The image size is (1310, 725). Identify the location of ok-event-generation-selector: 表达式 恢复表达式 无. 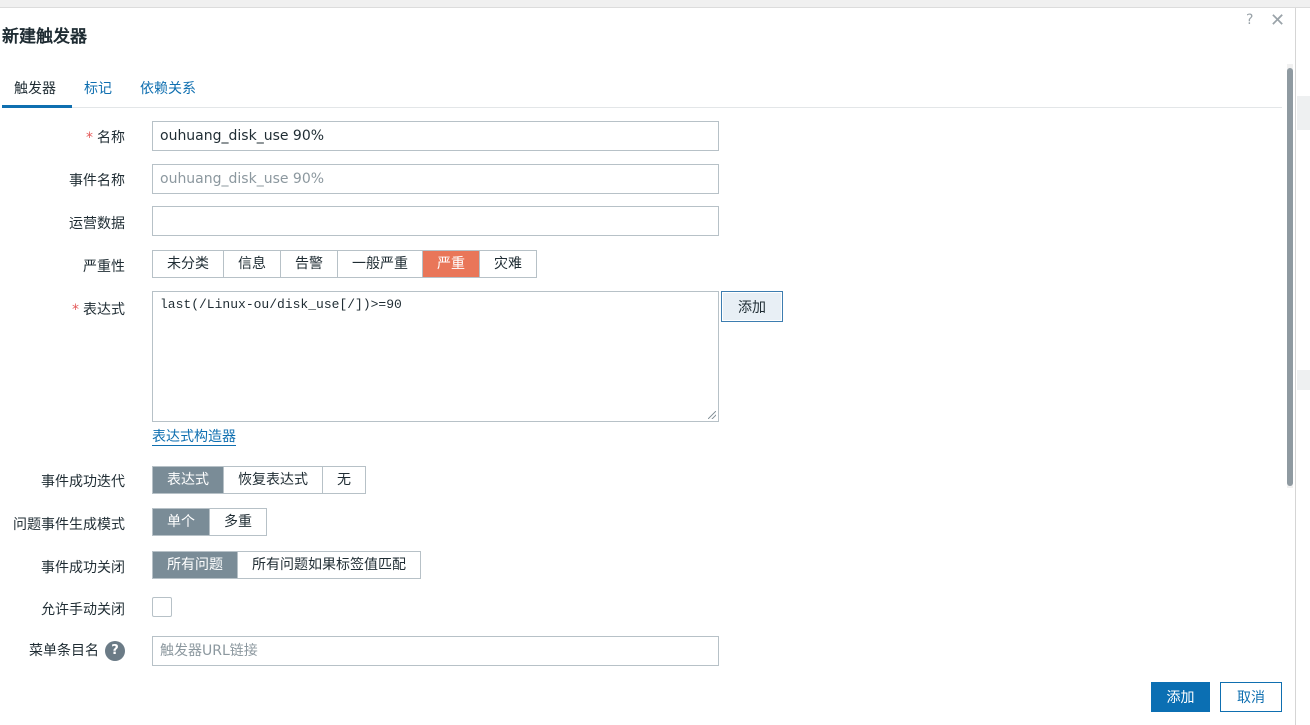
(259, 480).